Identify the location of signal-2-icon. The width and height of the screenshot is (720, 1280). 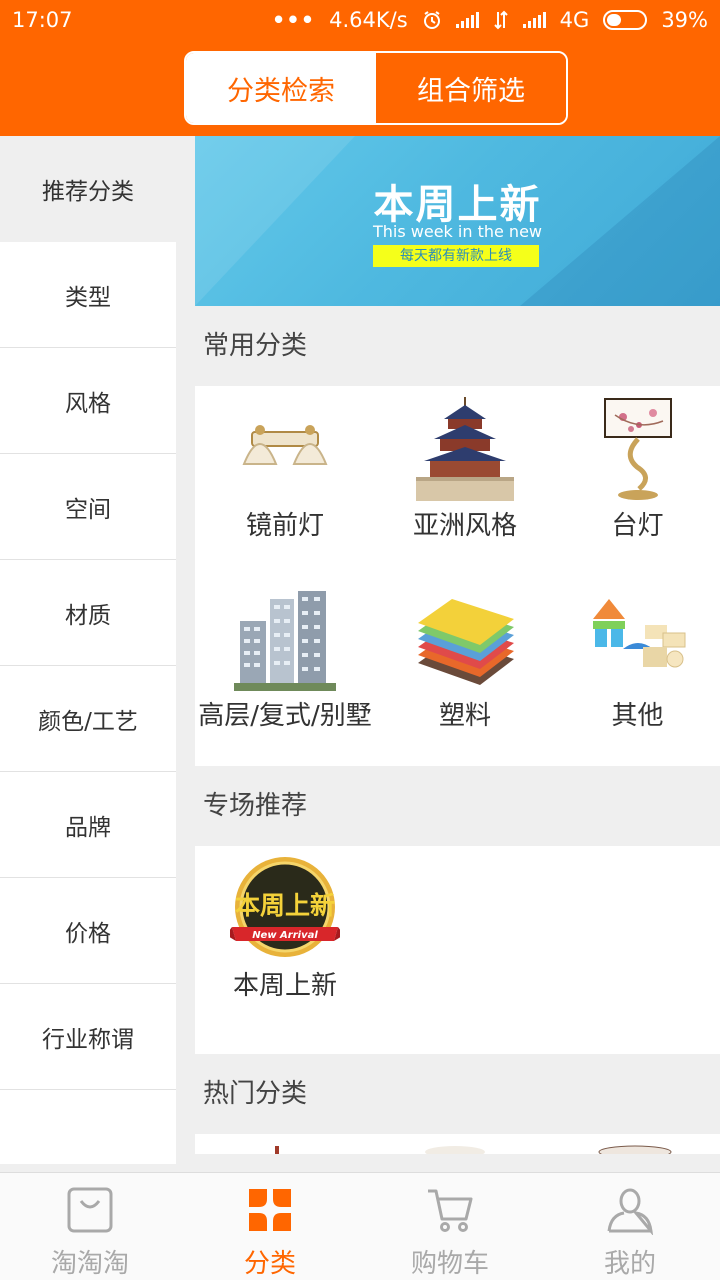
(534, 20).